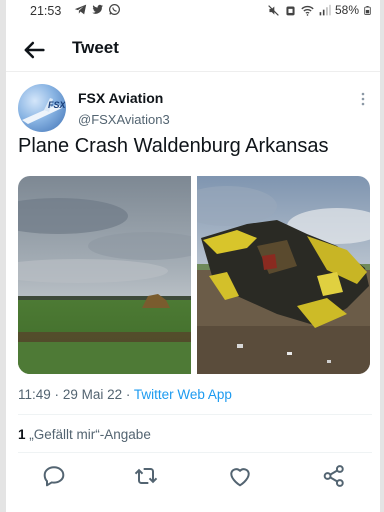  I want to click on tweet-date: 29 Mai 22, so click(92, 394).